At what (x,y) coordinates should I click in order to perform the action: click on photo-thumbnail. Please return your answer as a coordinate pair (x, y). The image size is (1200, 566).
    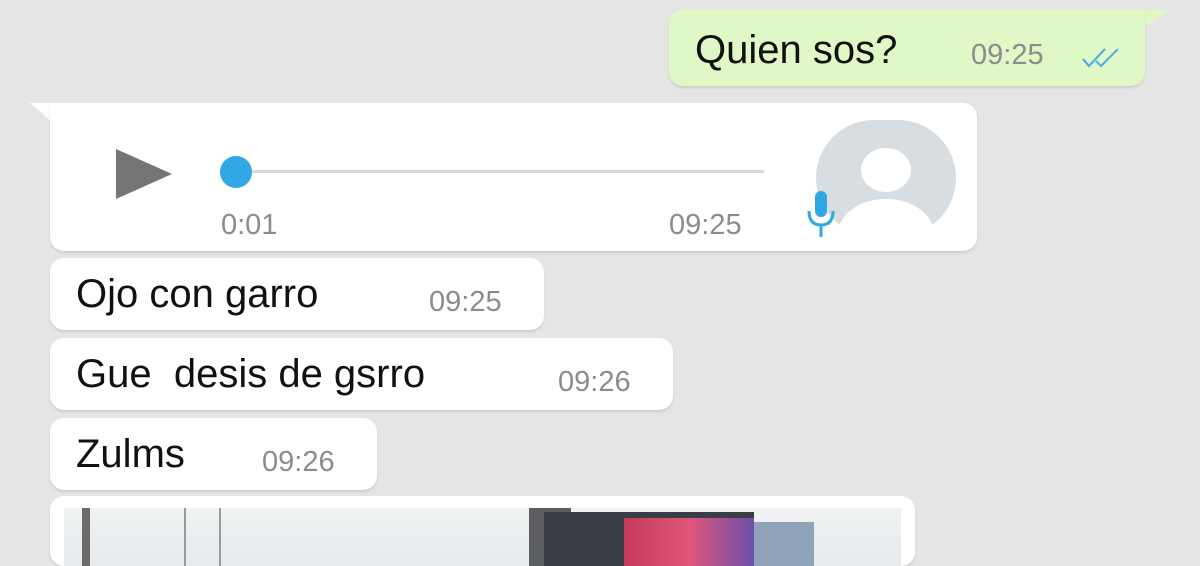
    Looking at the image, I should click on (482, 537).